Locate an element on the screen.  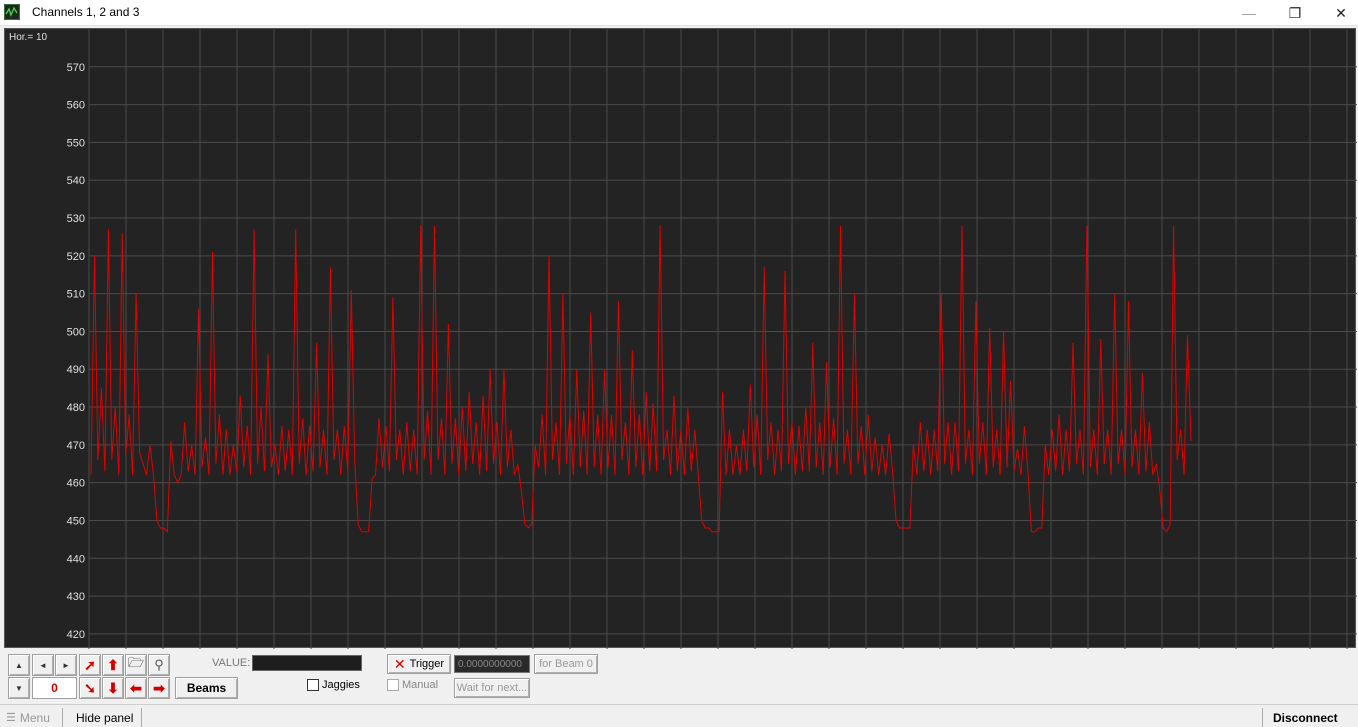
jaggies-checkbox-box is located at coordinates (313, 685).